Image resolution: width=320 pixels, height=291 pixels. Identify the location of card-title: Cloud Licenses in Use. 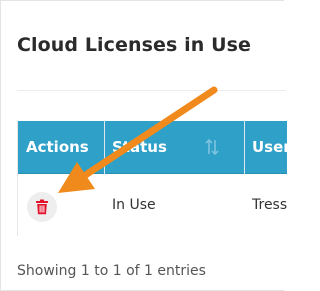
(134, 45).